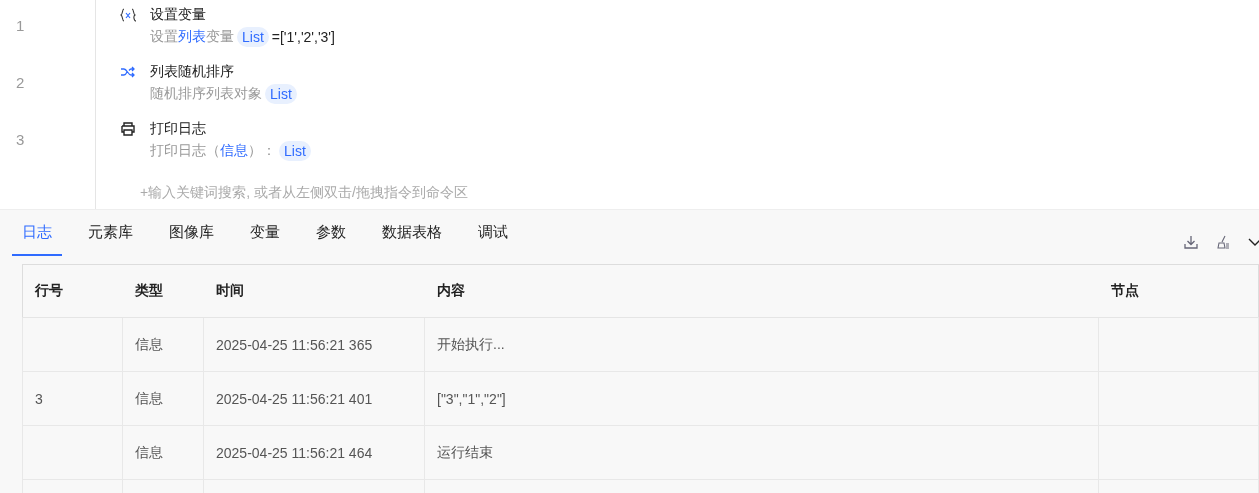 The height and width of the screenshot is (493, 1259). What do you see at coordinates (761, 291) in the screenshot?
I see `column-header: 内容` at bounding box center [761, 291].